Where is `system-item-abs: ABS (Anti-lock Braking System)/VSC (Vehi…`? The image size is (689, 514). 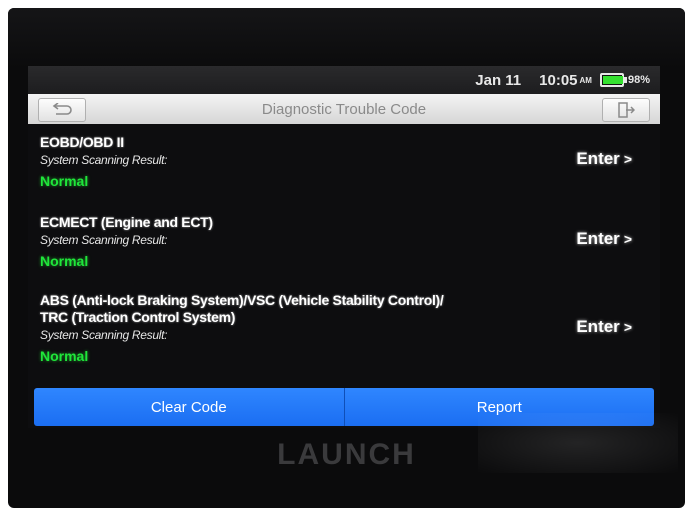 system-item-abs: ABS (Anti-lock Braking System)/VSC (Vehi… is located at coordinates (343, 328).